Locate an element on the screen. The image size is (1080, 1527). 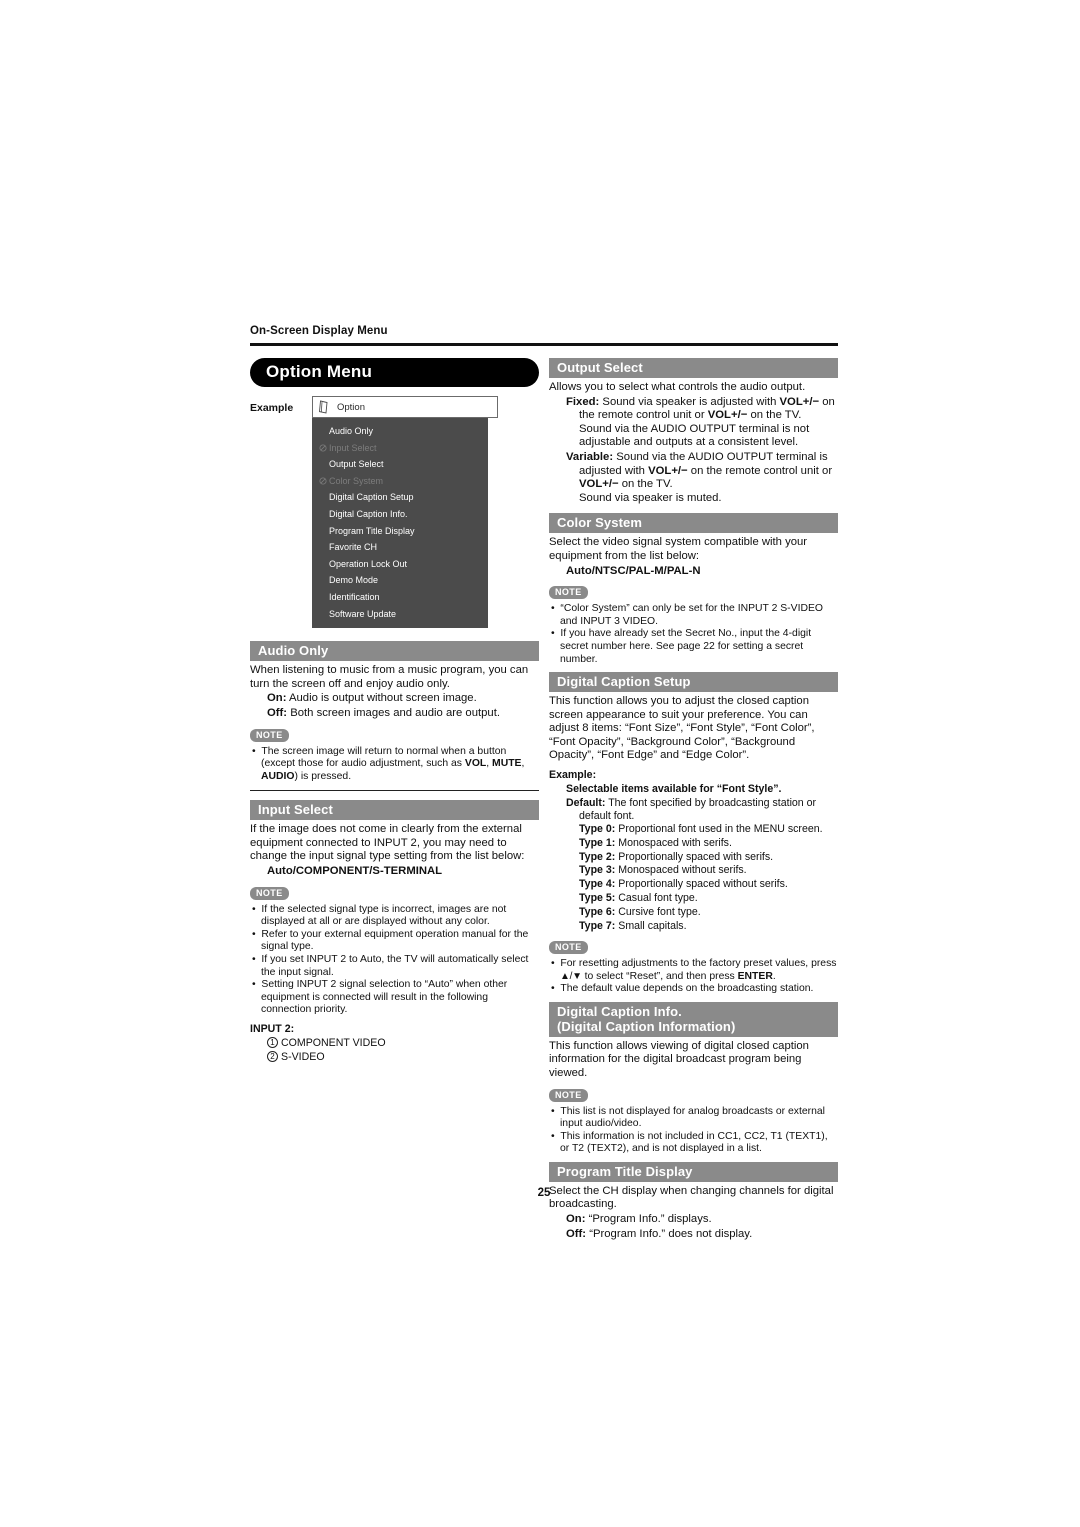
style-desc: Monospaced with serifs. is located at coordinates (673, 842).